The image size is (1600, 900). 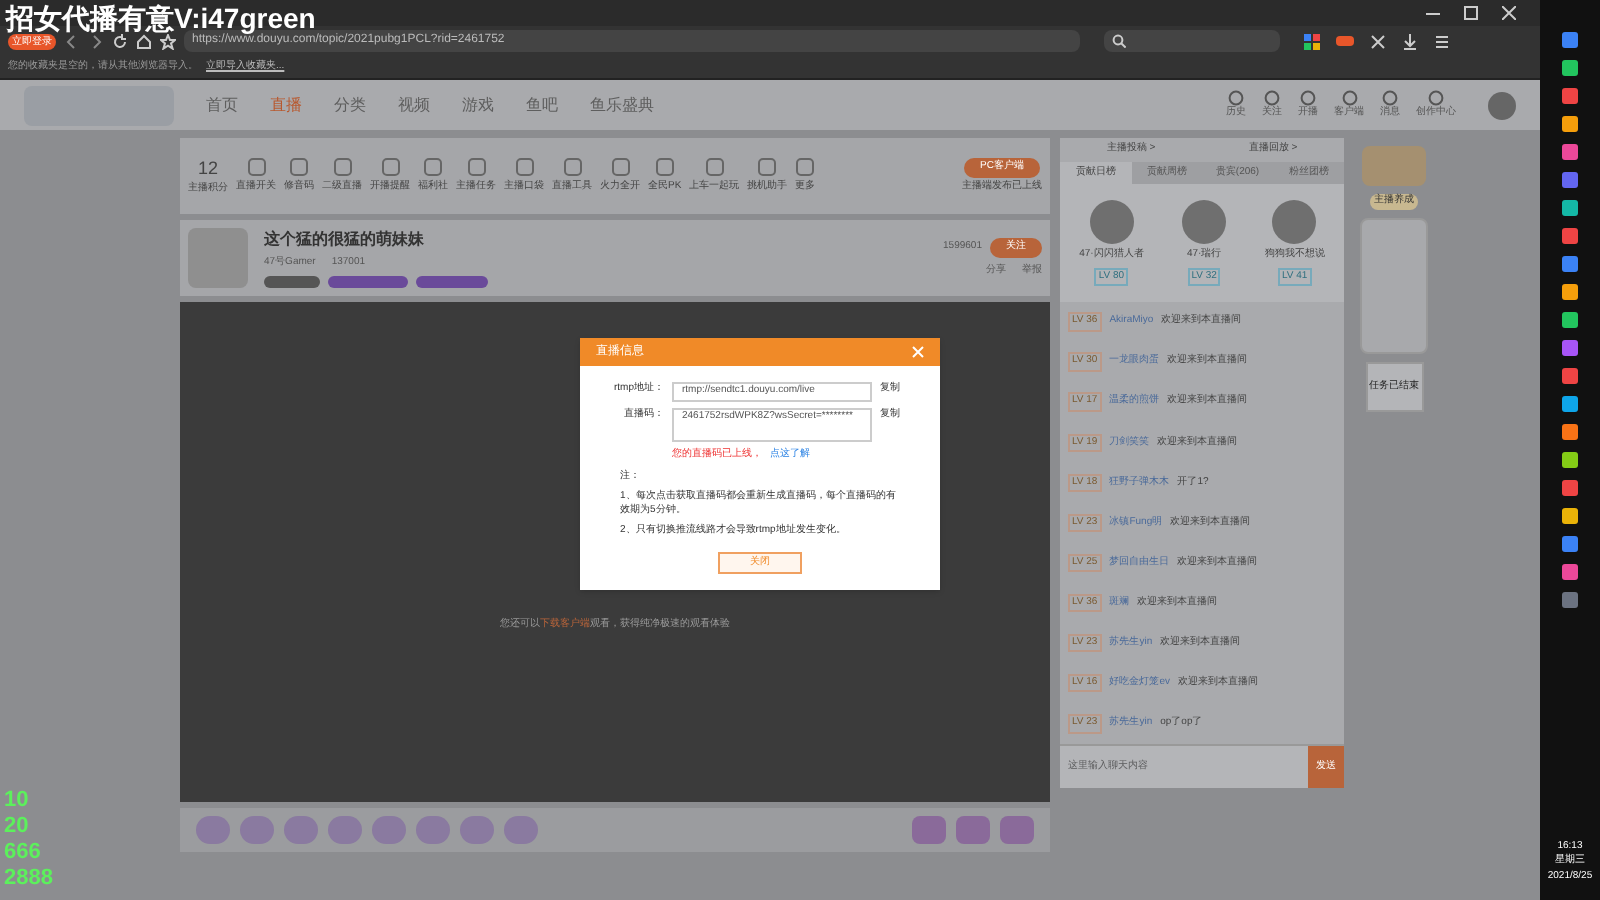 What do you see at coordinates (17, 801) in the screenshot?
I see `counter-number: 10` at bounding box center [17, 801].